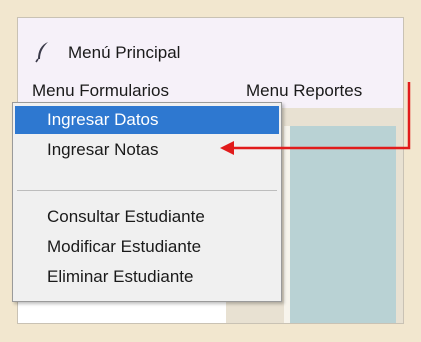  Describe the element at coordinates (147, 190) in the screenshot. I see `menu-separator` at that location.